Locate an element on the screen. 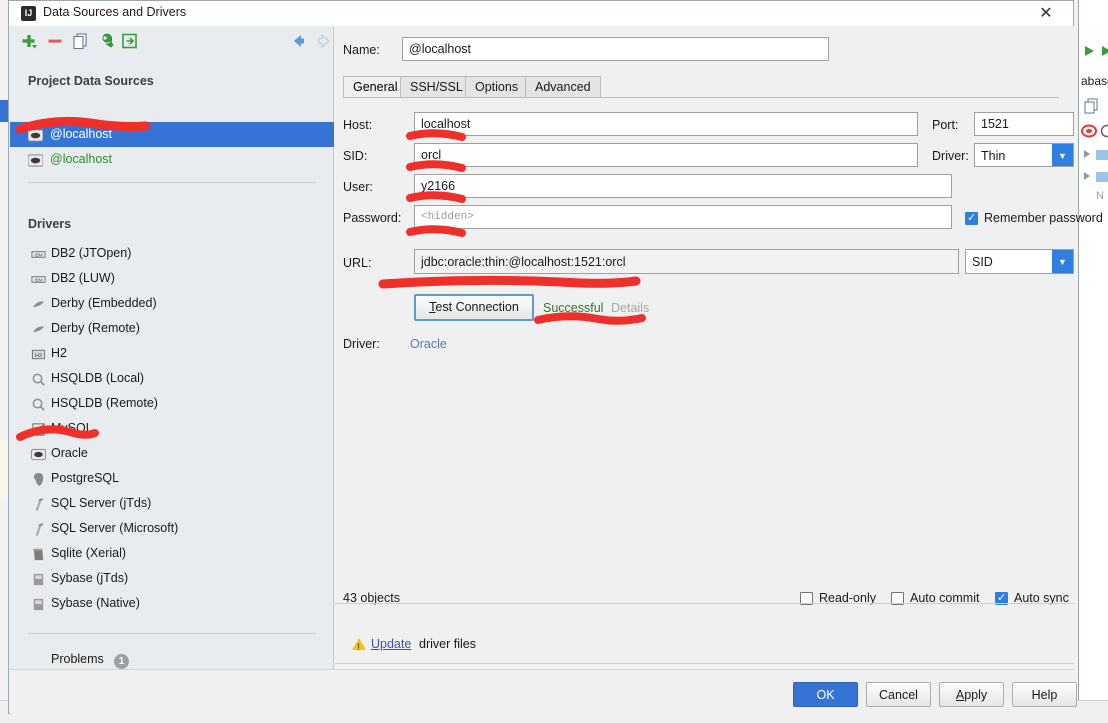  password-input is located at coordinates (683, 217).